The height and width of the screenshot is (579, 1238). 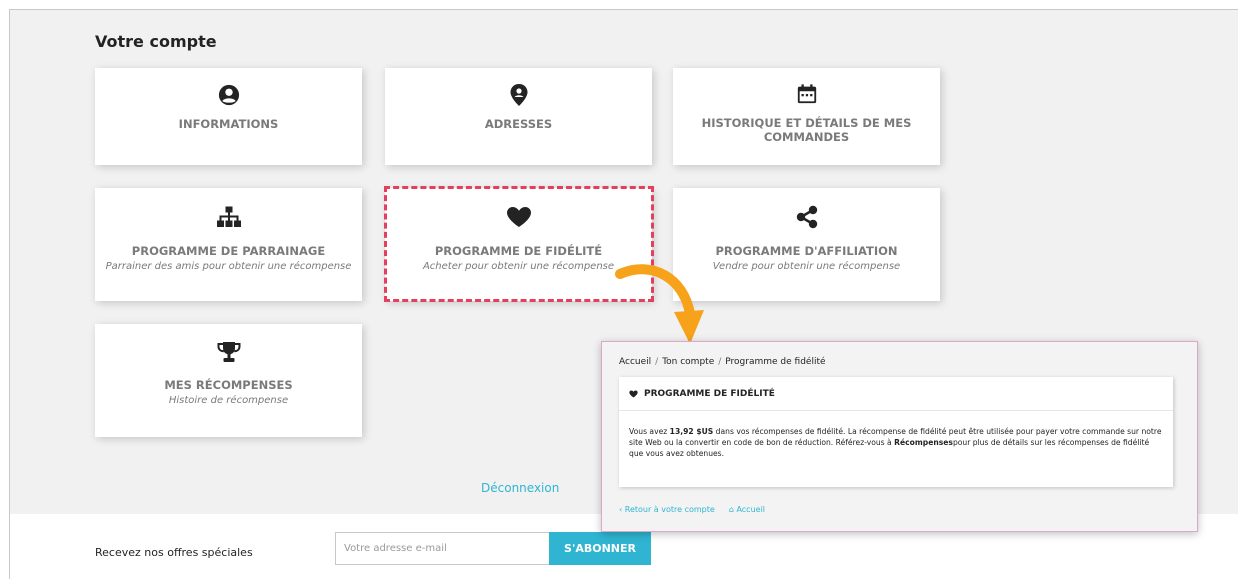 I want to click on card-historique: HISTORIQUE ET DÉTAILS DE MES COMMANDES, so click(x=806, y=116).